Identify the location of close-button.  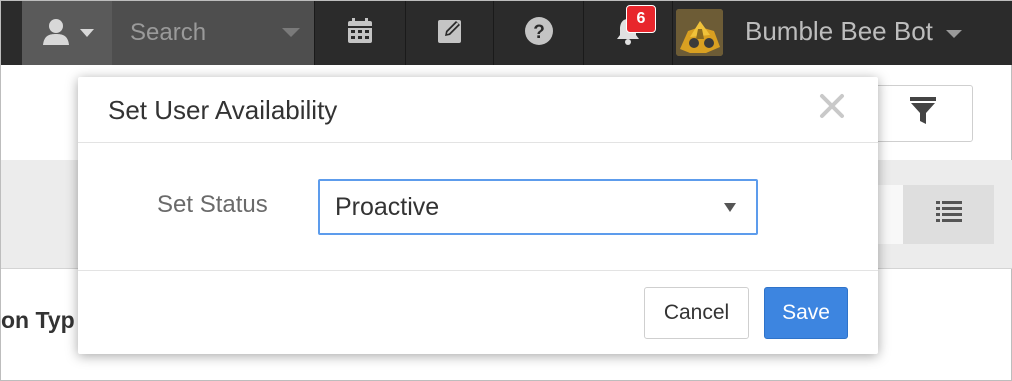
(832, 108).